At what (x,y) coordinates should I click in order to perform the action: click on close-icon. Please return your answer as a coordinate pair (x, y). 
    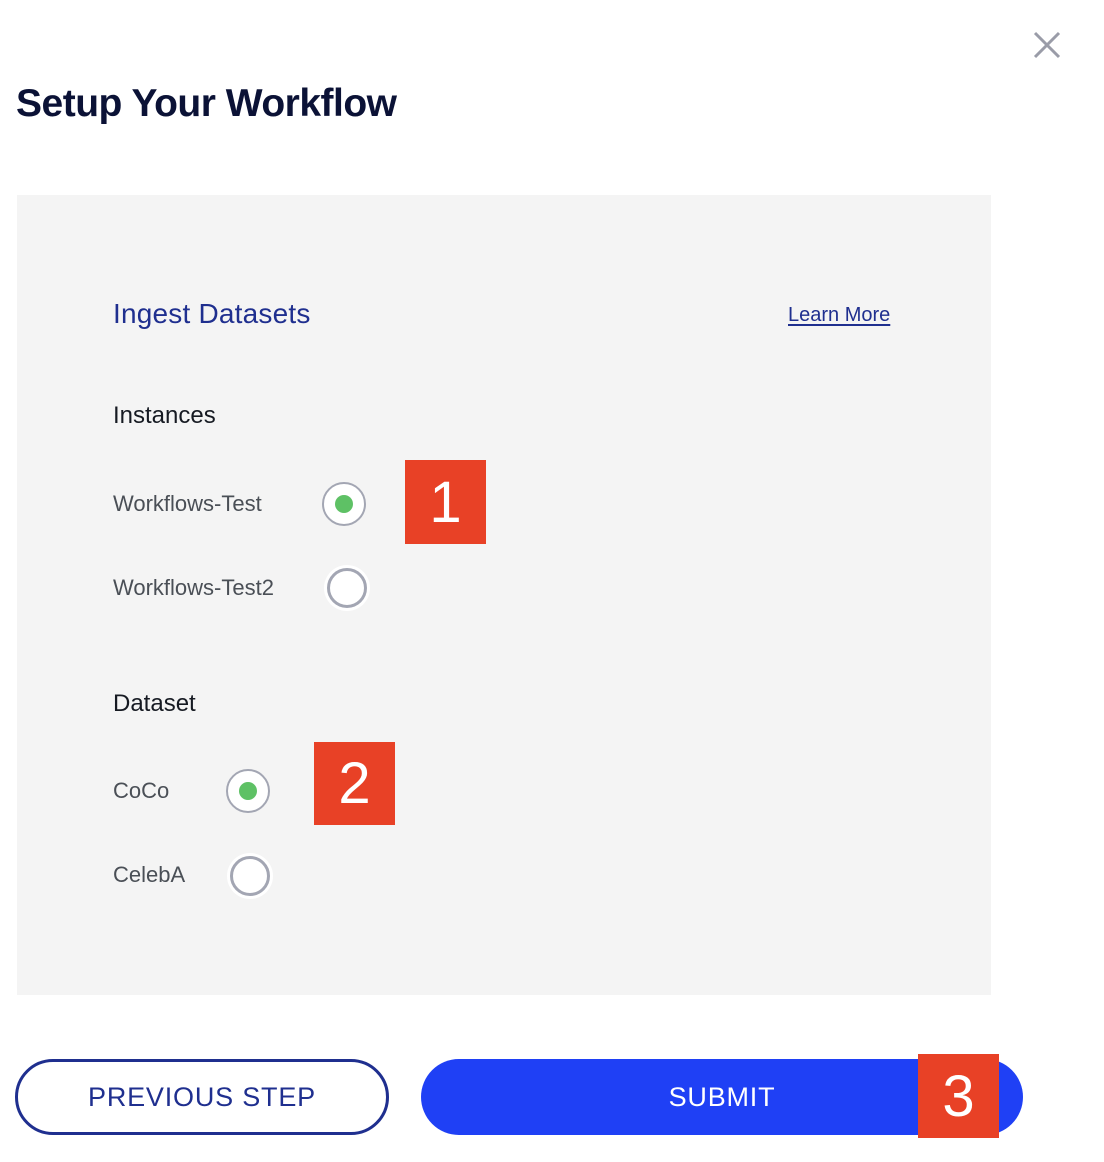
    Looking at the image, I should click on (1047, 45).